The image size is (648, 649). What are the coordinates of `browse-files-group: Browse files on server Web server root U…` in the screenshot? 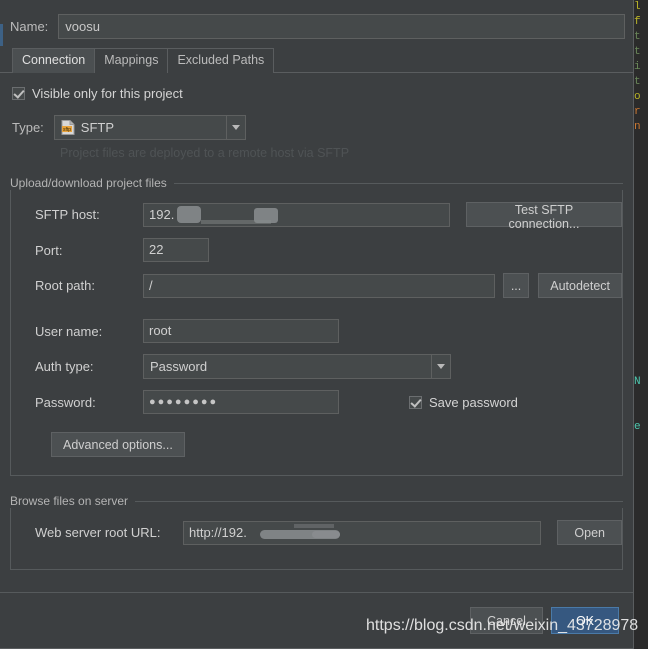 It's located at (316, 532).